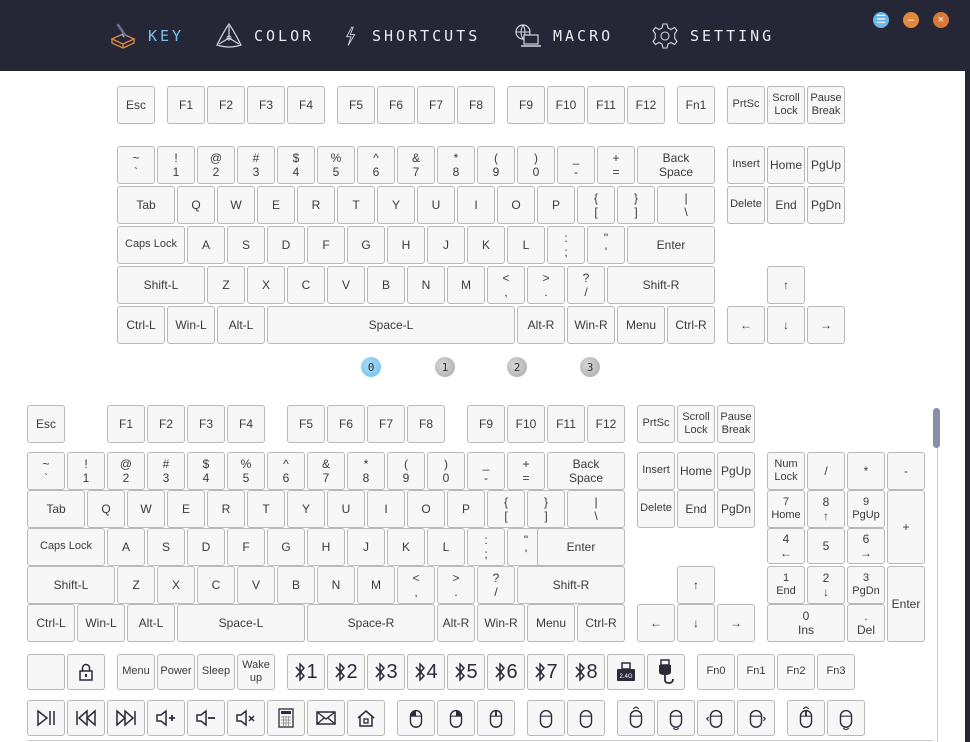 This screenshot has height=742, width=970. Describe the element at coordinates (846, 718) in the screenshot. I see `key-mouse-down` at that location.